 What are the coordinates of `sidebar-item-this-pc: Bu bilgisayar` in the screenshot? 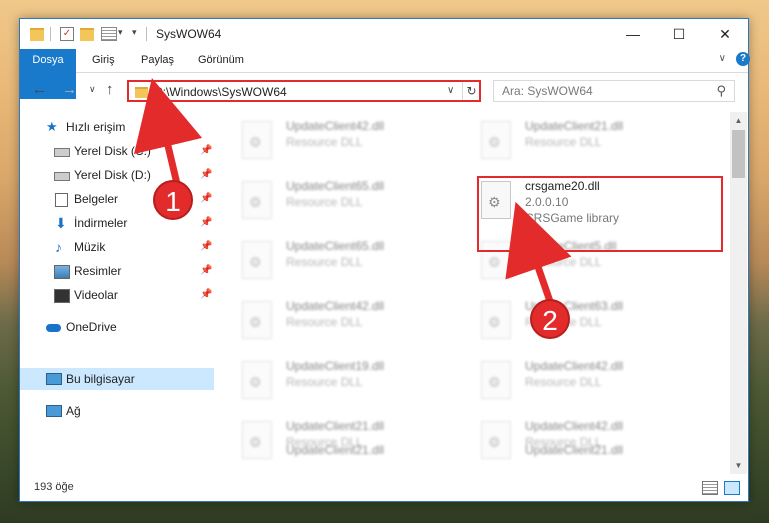 It's located at (117, 379).